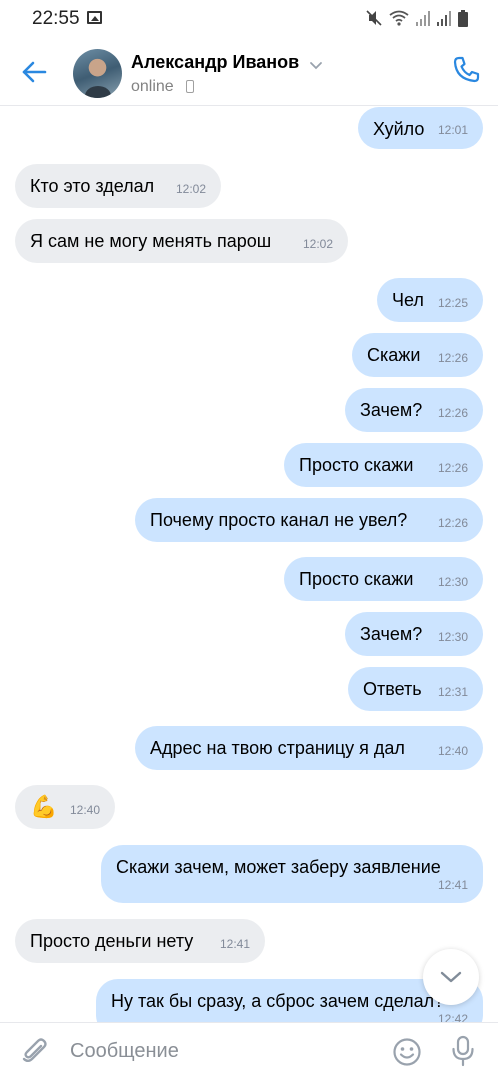  What do you see at coordinates (452, 303) in the screenshot?
I see `message-time: 12:25` at bounding box center [452, 303].